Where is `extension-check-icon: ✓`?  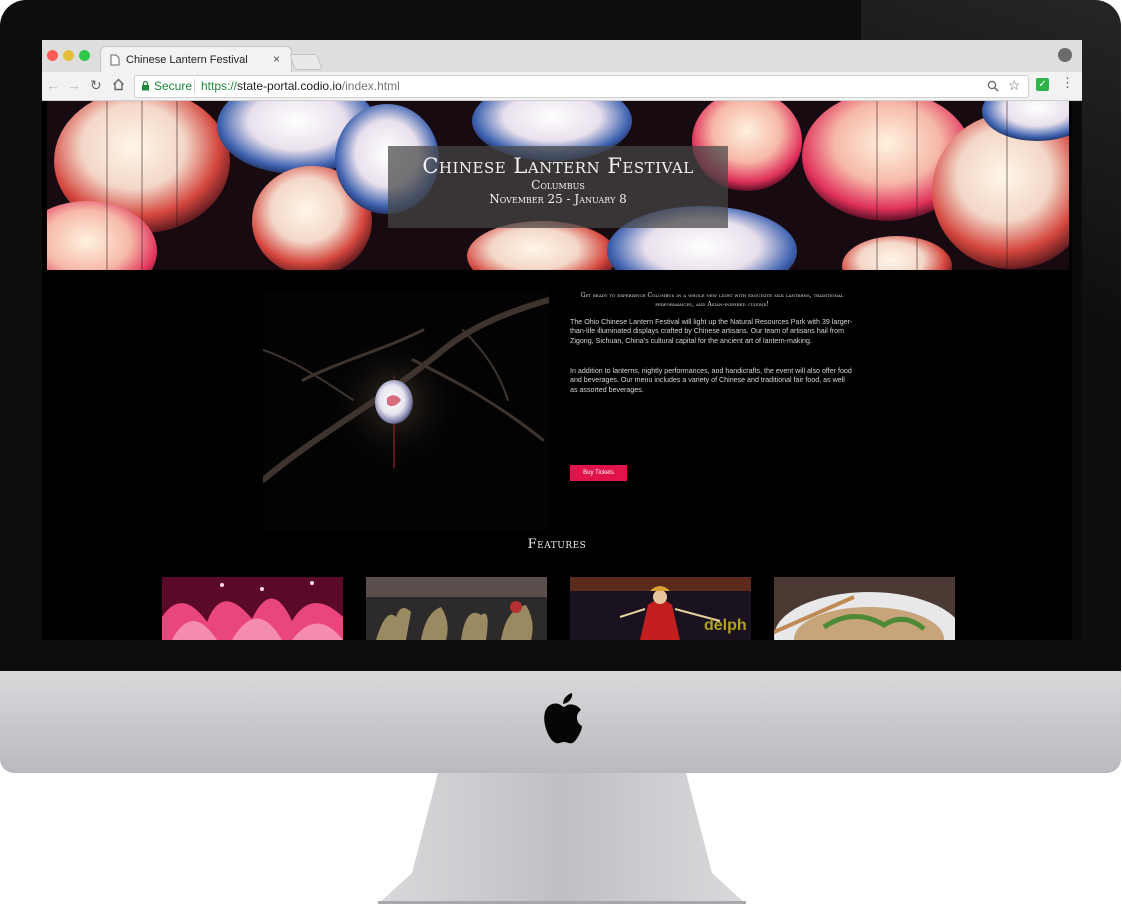
extension-check-icon: ✓ is located at coordinates (1042, 84).